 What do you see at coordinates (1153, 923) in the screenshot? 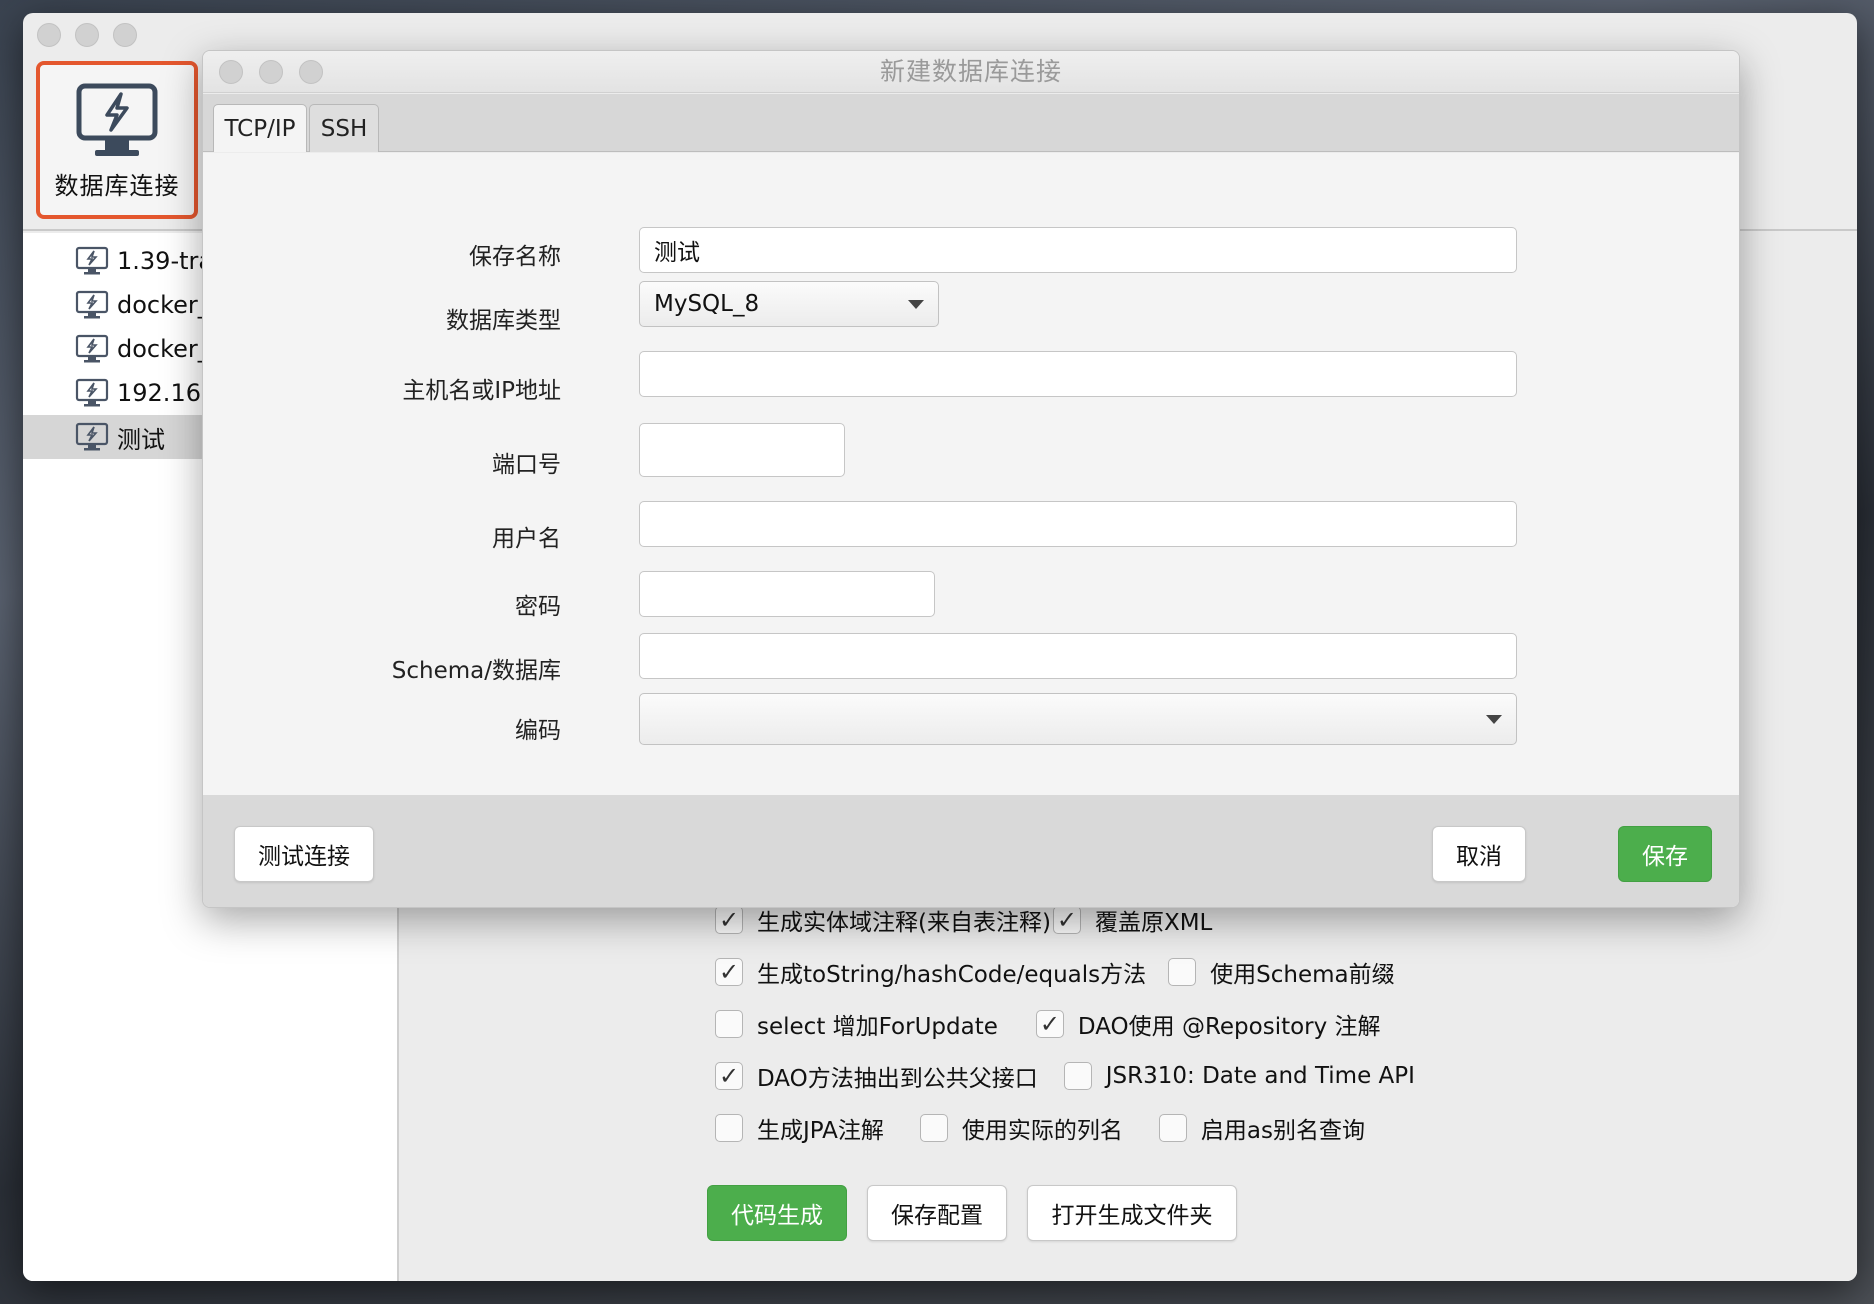
I see `option-label: 覆盖原XML` at bounding box center [1153, 923].